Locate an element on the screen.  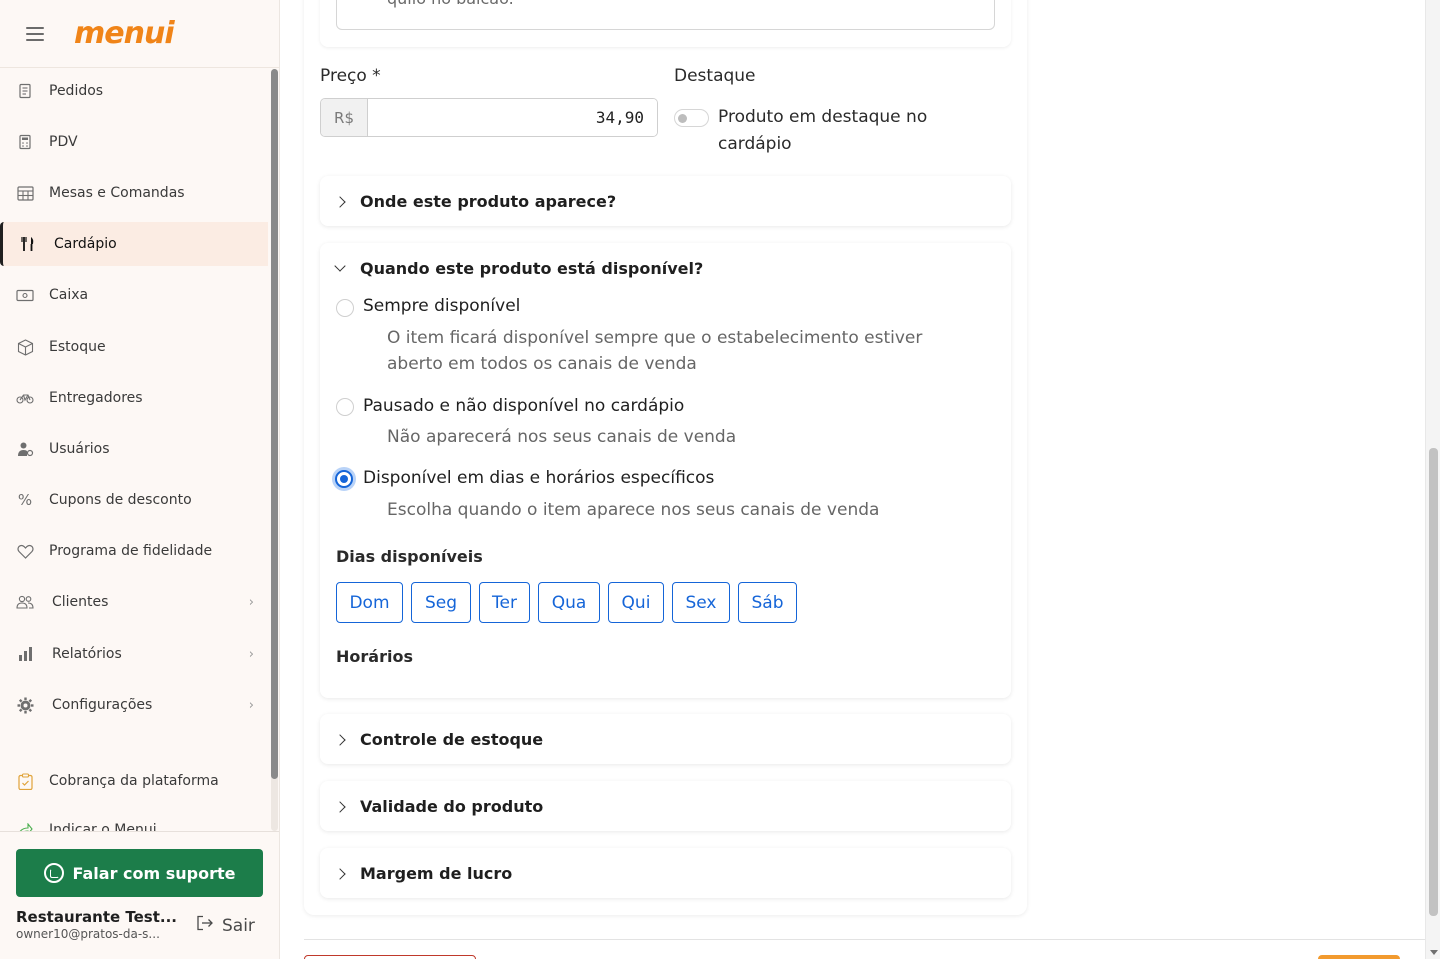
page-scrollbar-thumb is located at coordinates (1433, 682).